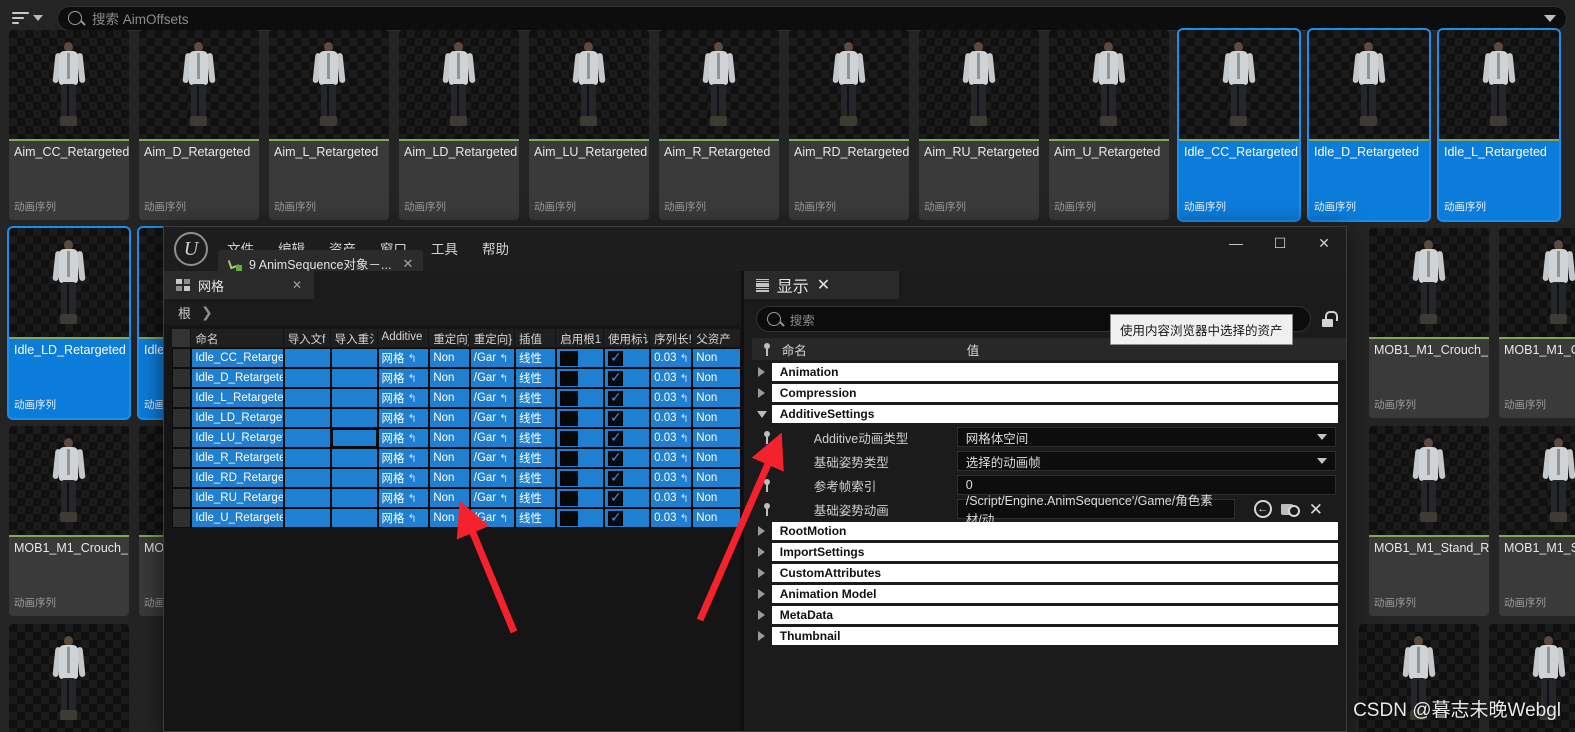 The width and height of the screenshot is (1575, 732). What do you see at coordinates (288, 285) in the screenshot?
I see `tab-grid-close-icon: ✕` at bounding box center [288, 285].